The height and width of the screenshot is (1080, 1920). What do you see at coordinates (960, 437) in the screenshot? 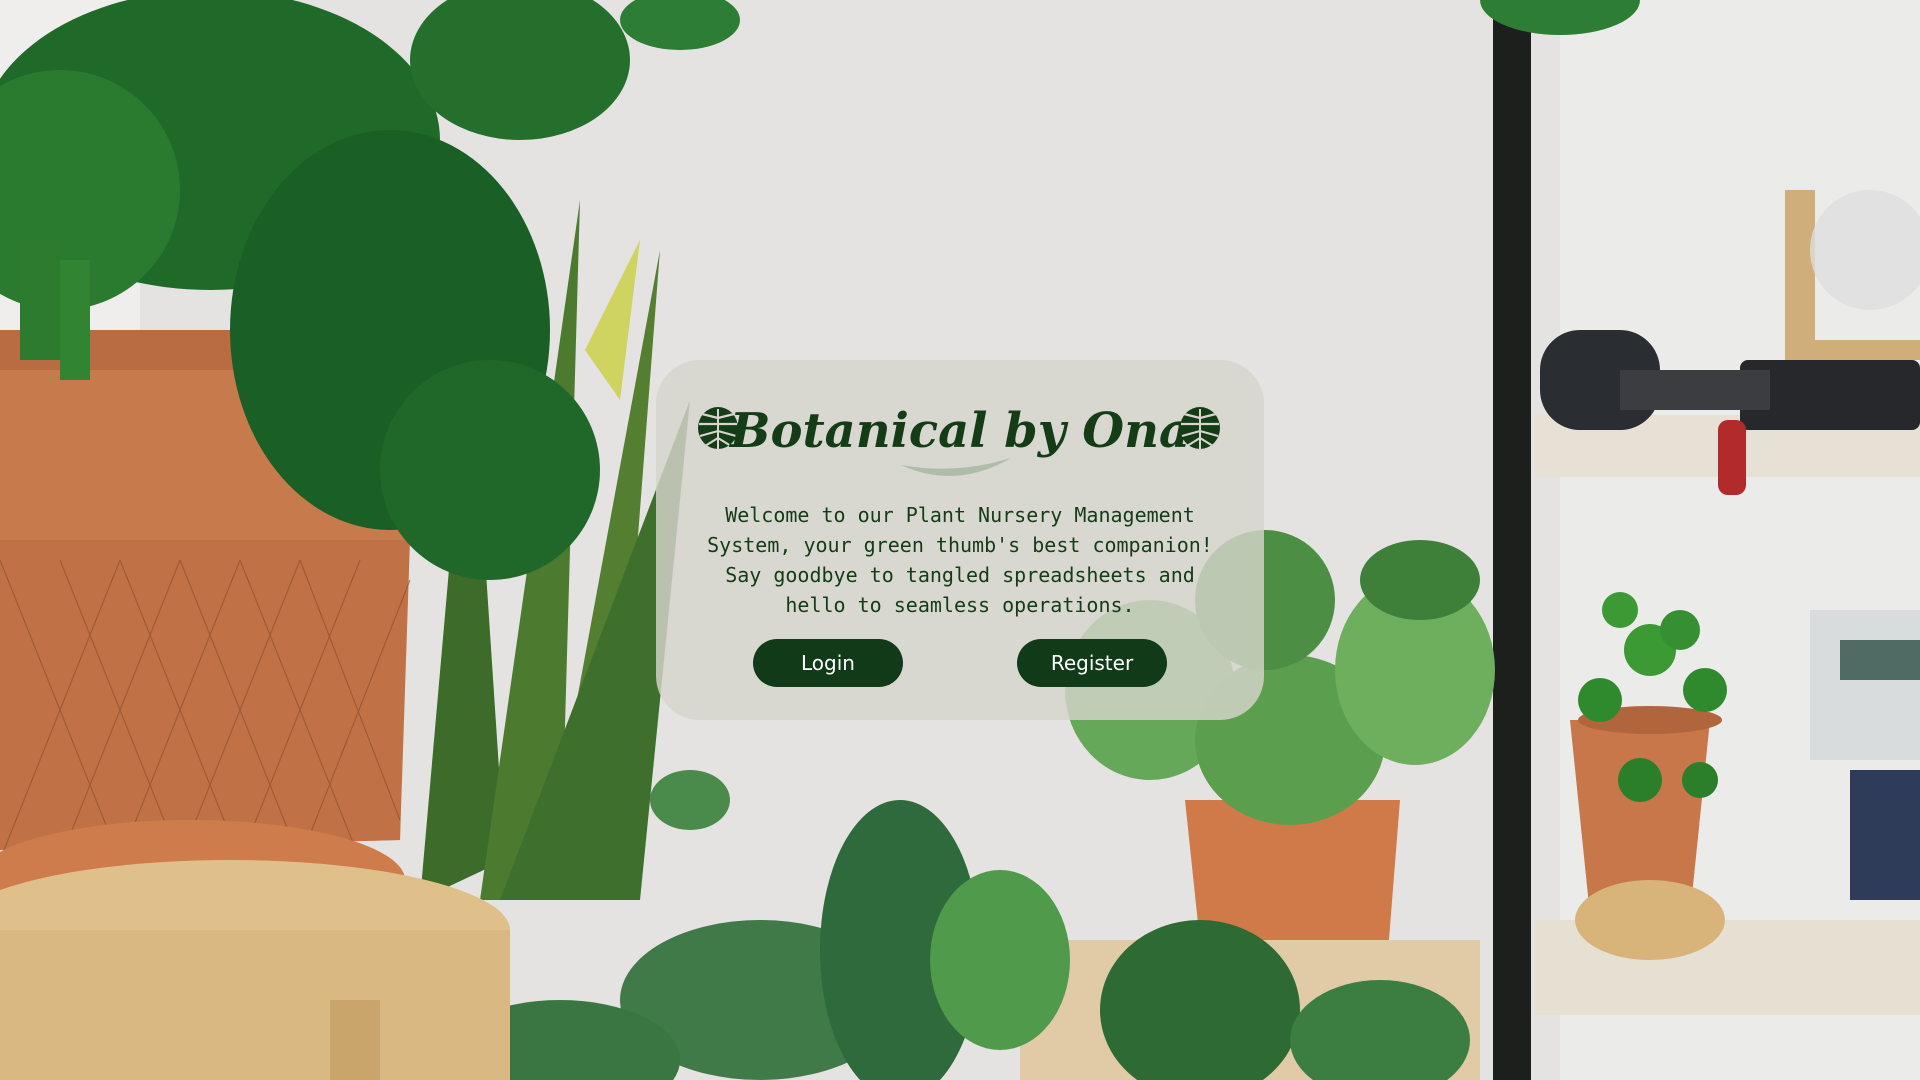
I see `title-row: Botanical by Ona` at bounding box center [960, 437].